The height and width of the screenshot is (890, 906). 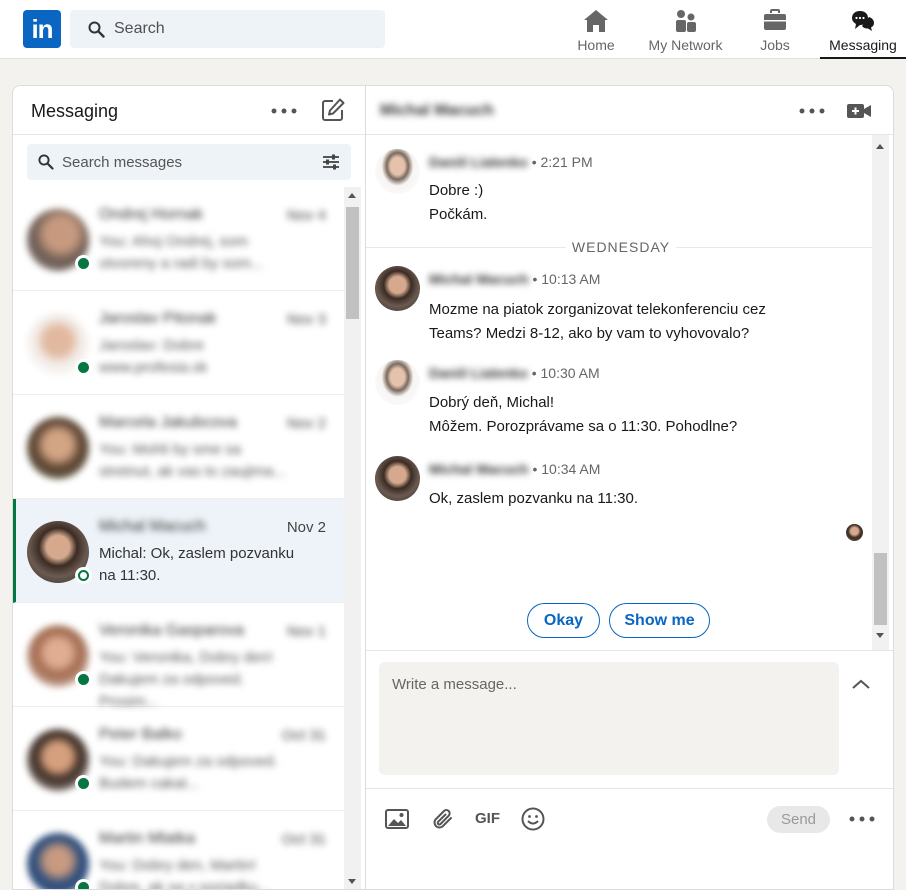 I want to click on more-horizontal-icon, so click(x=812, y=111).